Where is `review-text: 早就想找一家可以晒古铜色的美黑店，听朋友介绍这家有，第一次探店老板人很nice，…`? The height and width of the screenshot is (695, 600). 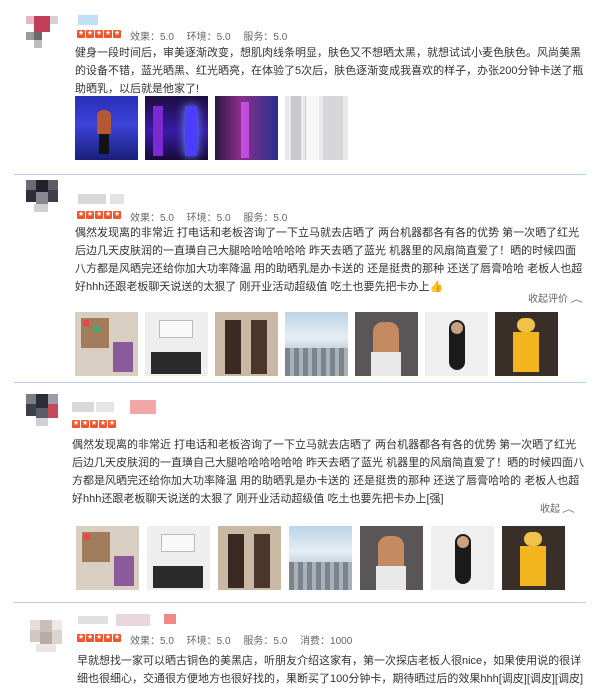
review-text: 早就想找一家可以晒古铜色的美黑店，听朋友介绍这家有，第一次探店老板人很nice，… is located at coordinates (330, 670).